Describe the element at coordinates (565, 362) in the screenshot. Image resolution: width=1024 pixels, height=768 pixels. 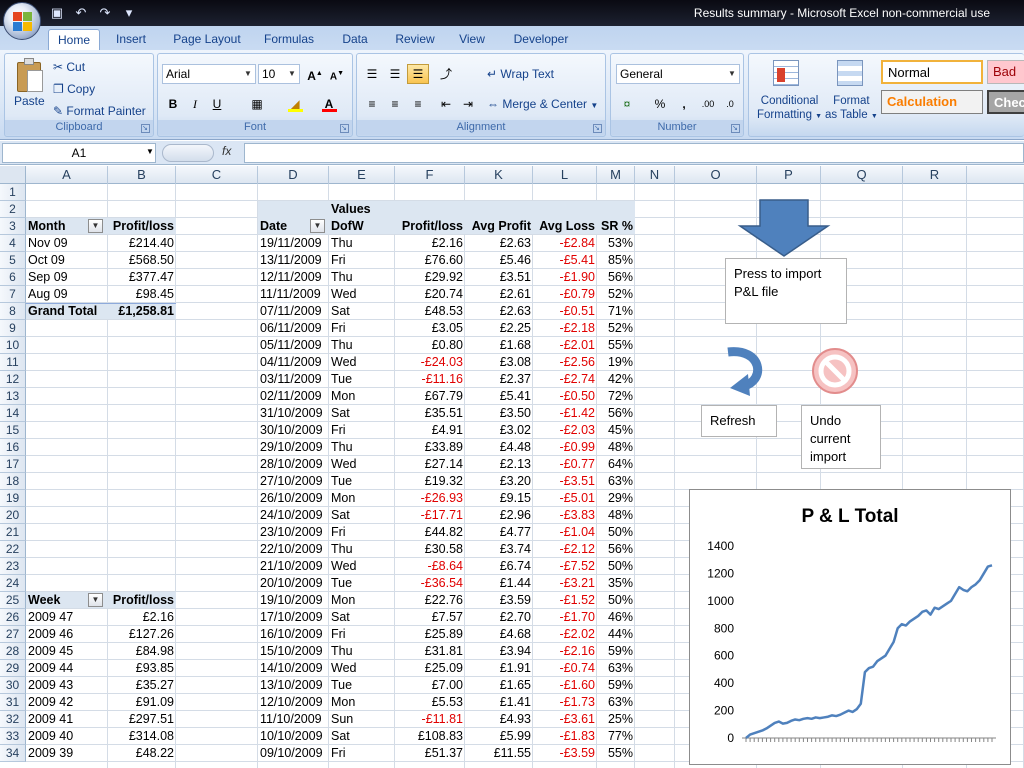
I see `pivot-cell: -£2.56` at that location.